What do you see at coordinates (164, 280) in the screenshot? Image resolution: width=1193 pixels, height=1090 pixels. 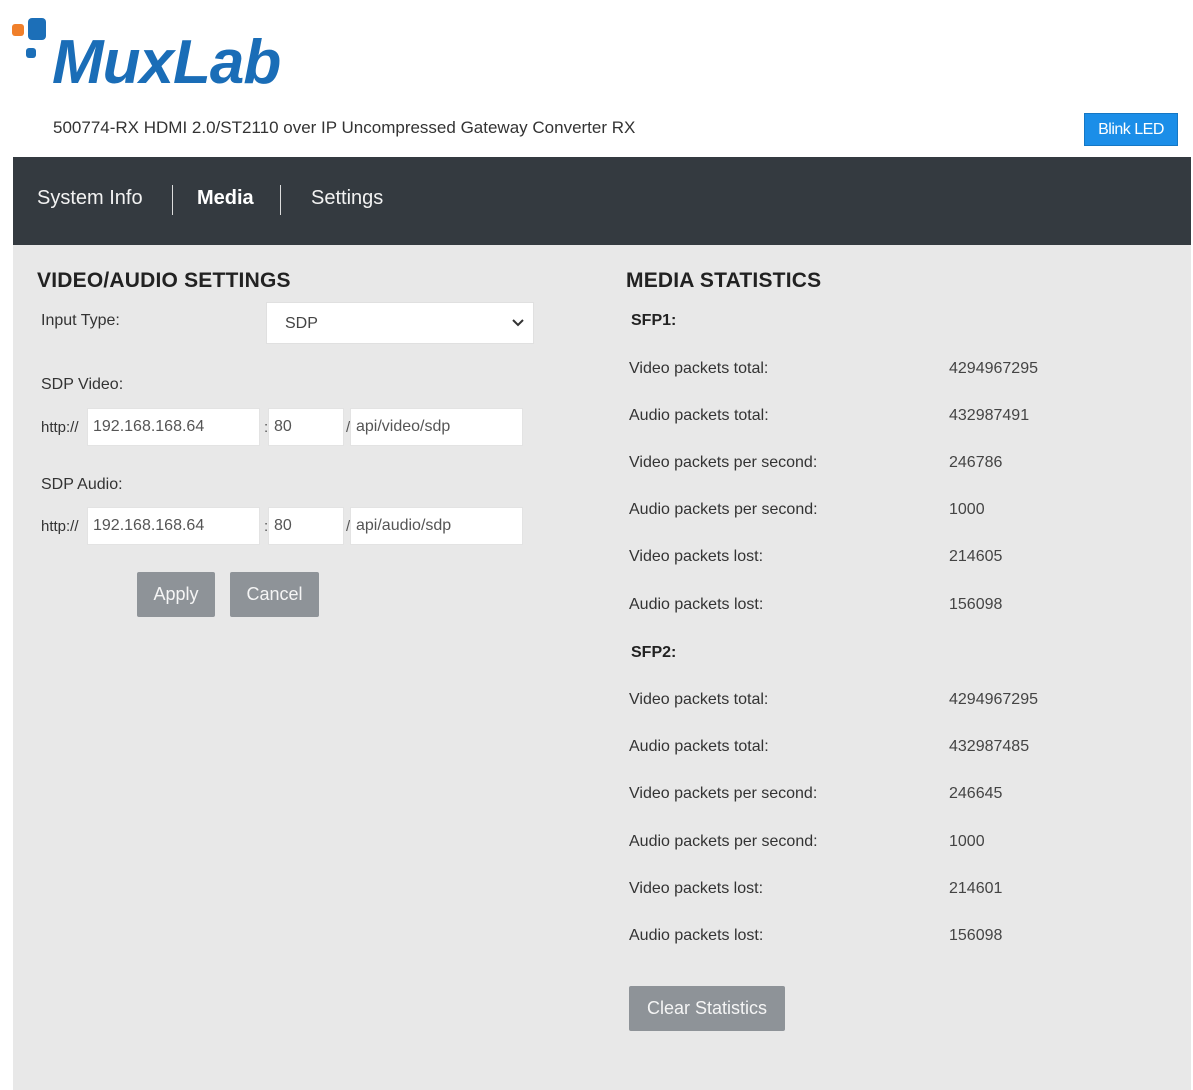 I see `video-audio-settings-title: VIDEO/AUDIO SETTINGS` at bounding box center [164, 280].